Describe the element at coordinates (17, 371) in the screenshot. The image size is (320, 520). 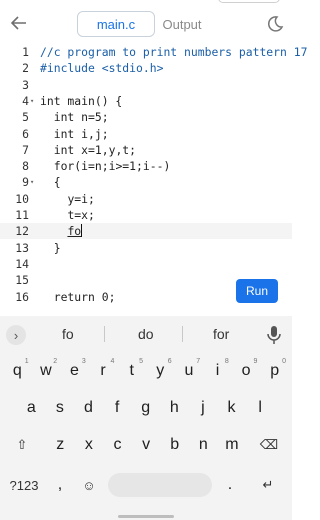
I see `key-q: q1` at that location.